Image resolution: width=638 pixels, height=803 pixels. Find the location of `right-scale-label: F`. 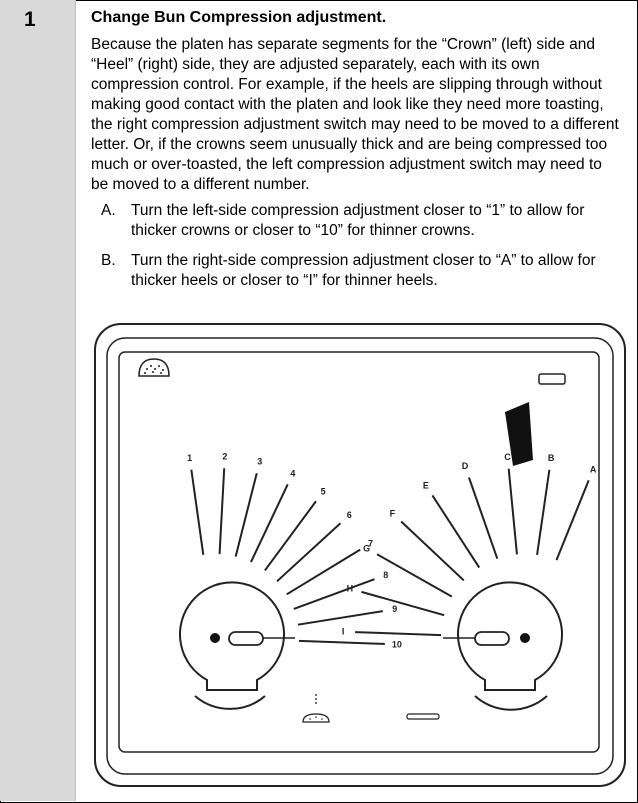

right-scale-label: F is located at coordinates (393, 513).